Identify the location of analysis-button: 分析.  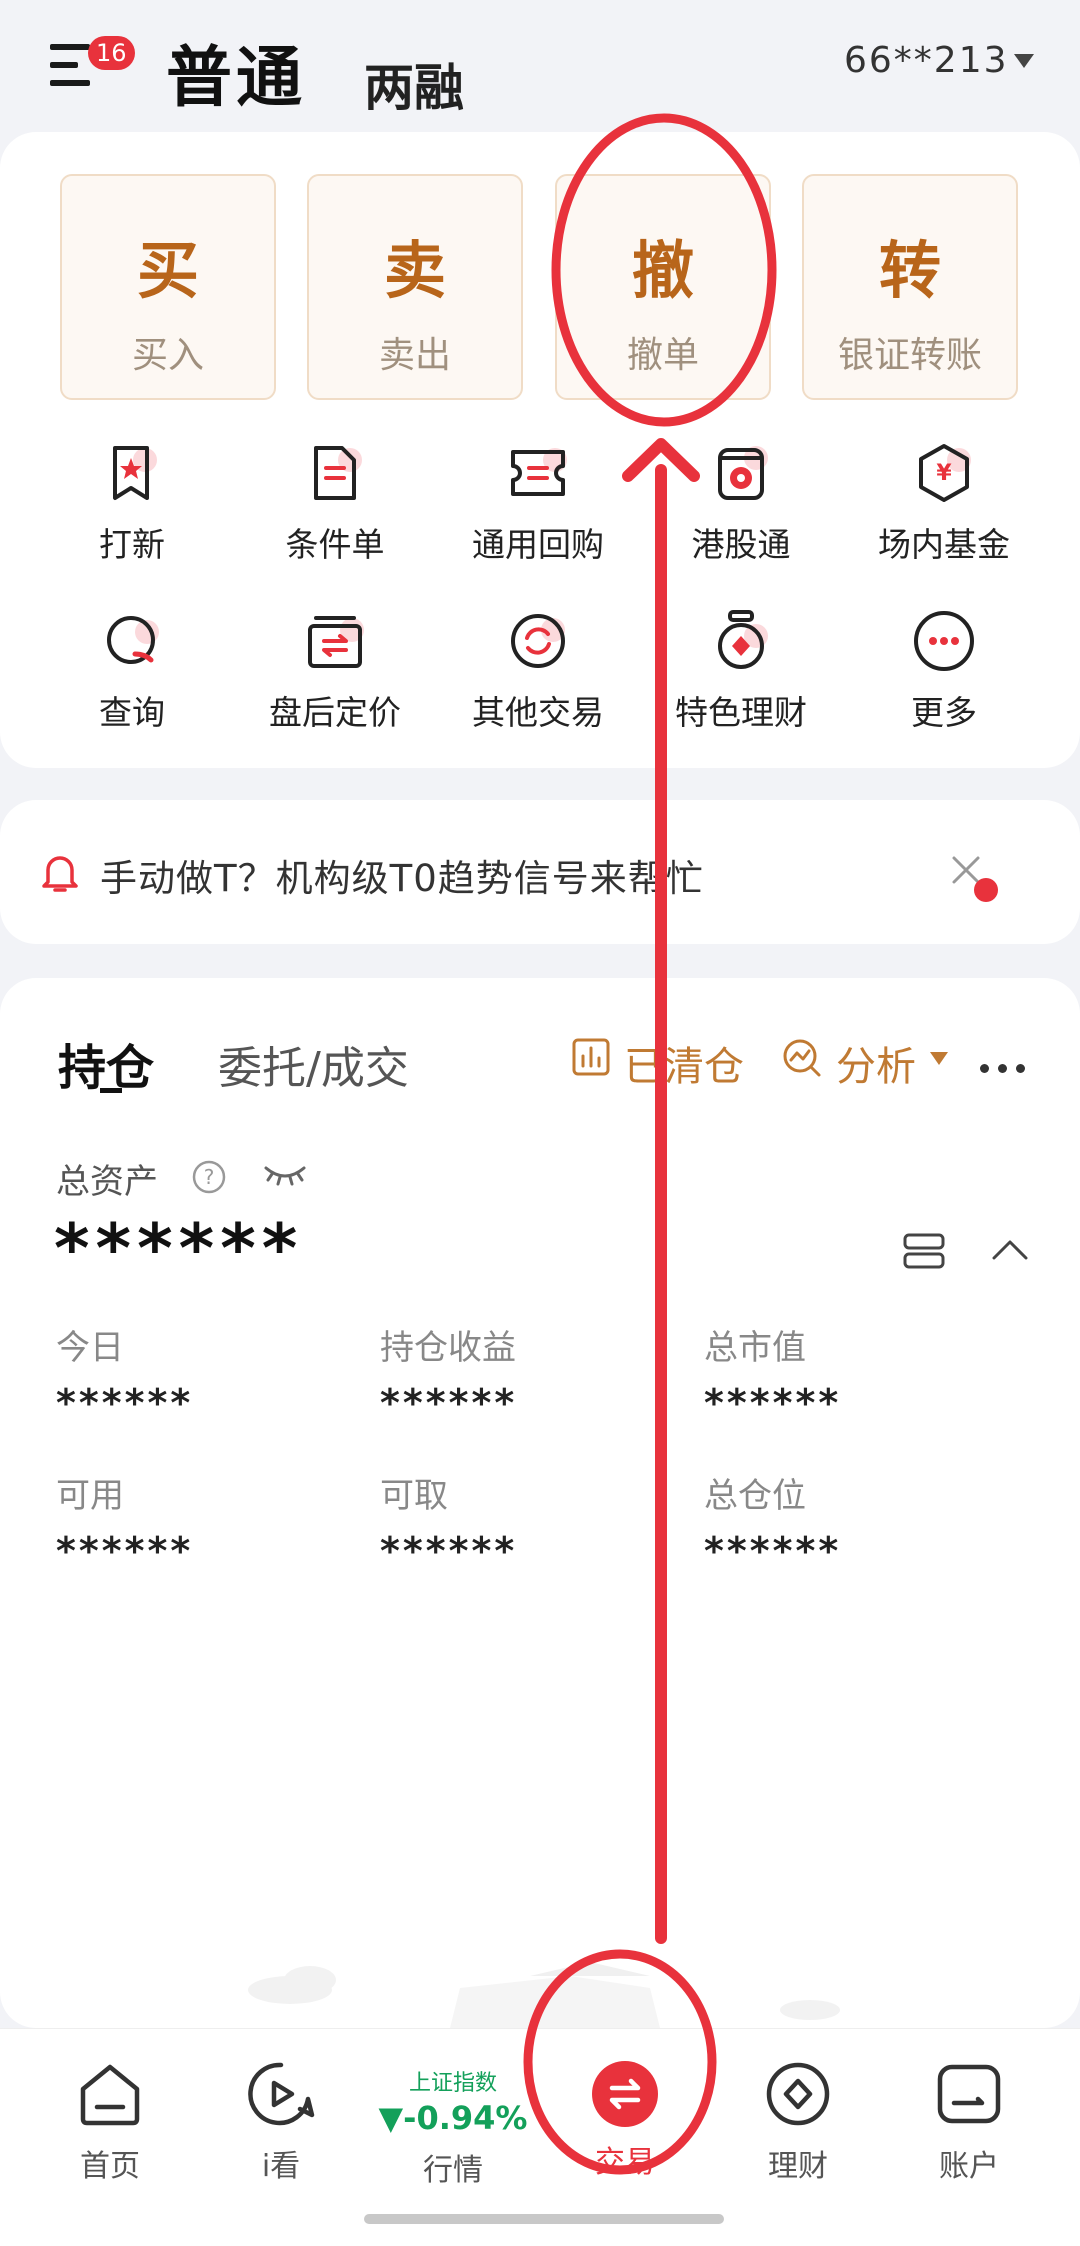
(849, 1063).